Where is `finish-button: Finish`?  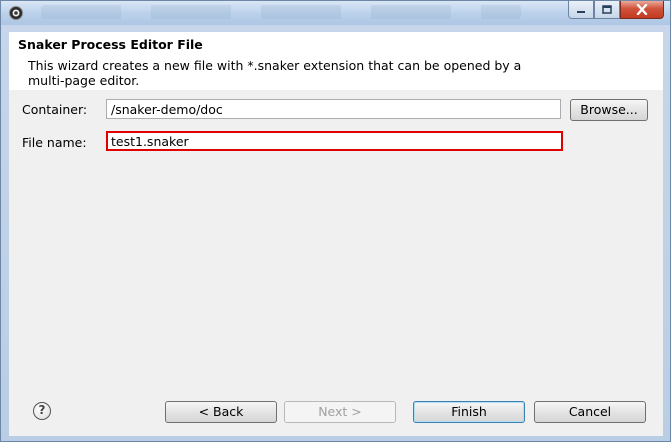 finish-button: Finish is located at coordinates (469, 412).